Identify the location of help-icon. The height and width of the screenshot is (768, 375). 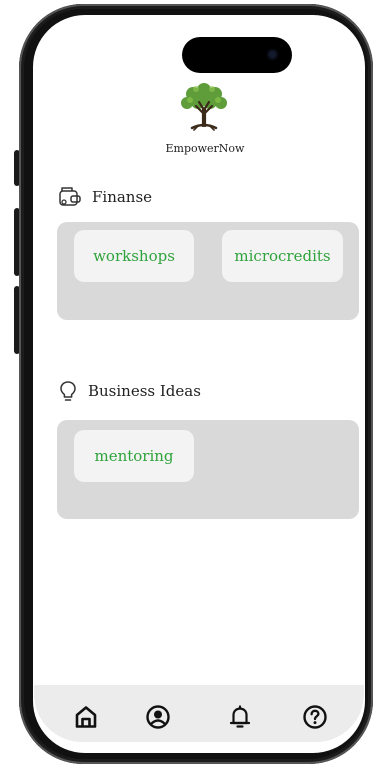
(315, 717).